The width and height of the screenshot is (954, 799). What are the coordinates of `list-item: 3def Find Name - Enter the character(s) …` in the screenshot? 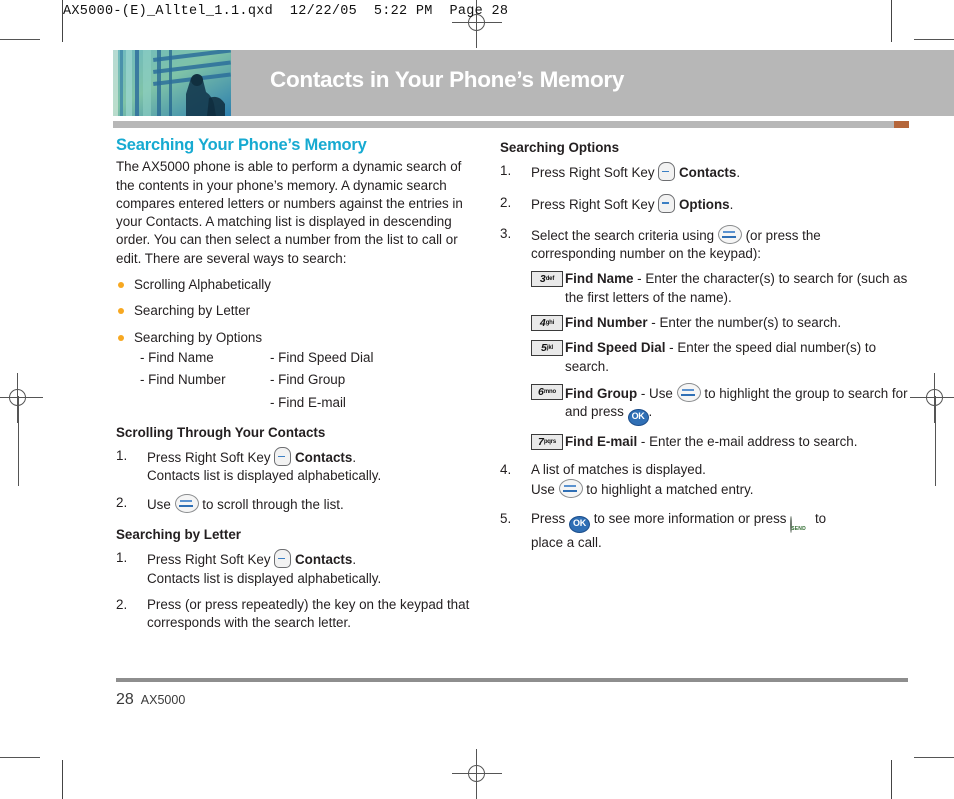 It's located at (721, 288).